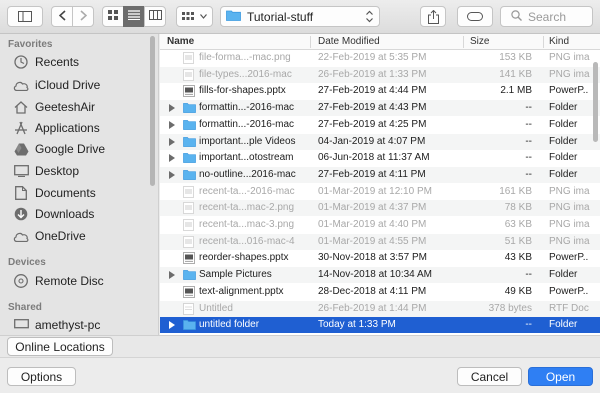  What do you see at coordinates (41, 376) in the screenshot?
I see `options-button: Options` at bounding box center [41, 376].